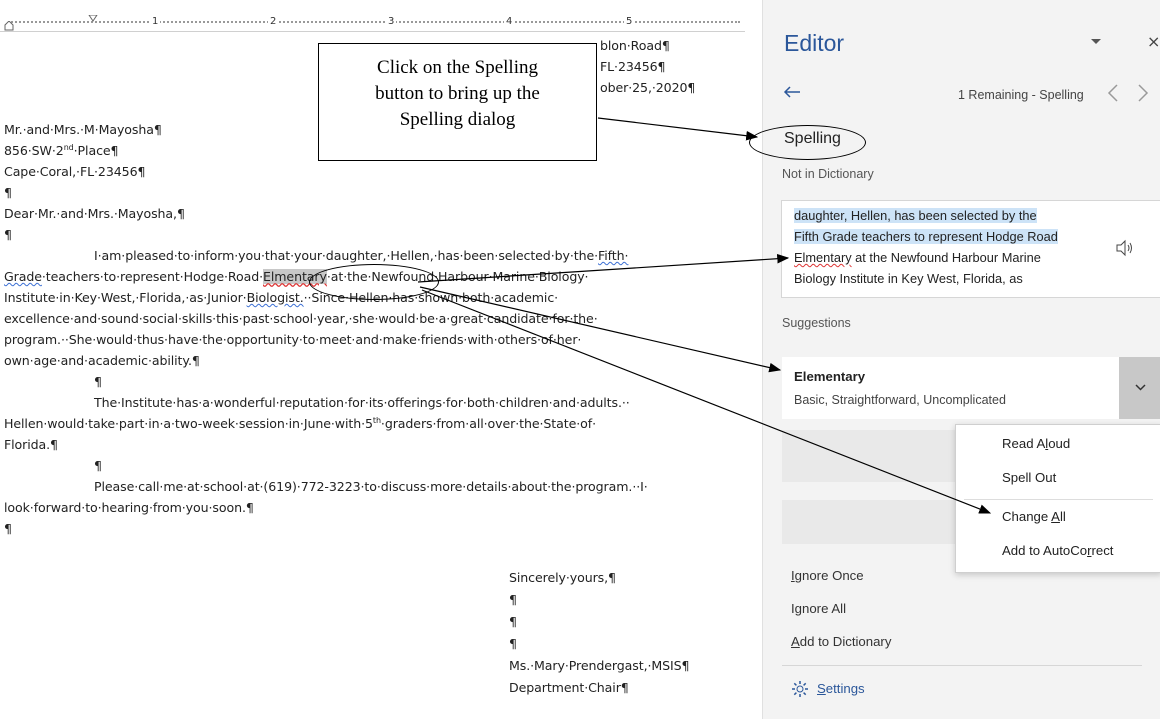  What do you see at coordinates (457, 119) in the screenshot?
I see `callout-line: Spelling dialog` at bounding box center [457, 119].